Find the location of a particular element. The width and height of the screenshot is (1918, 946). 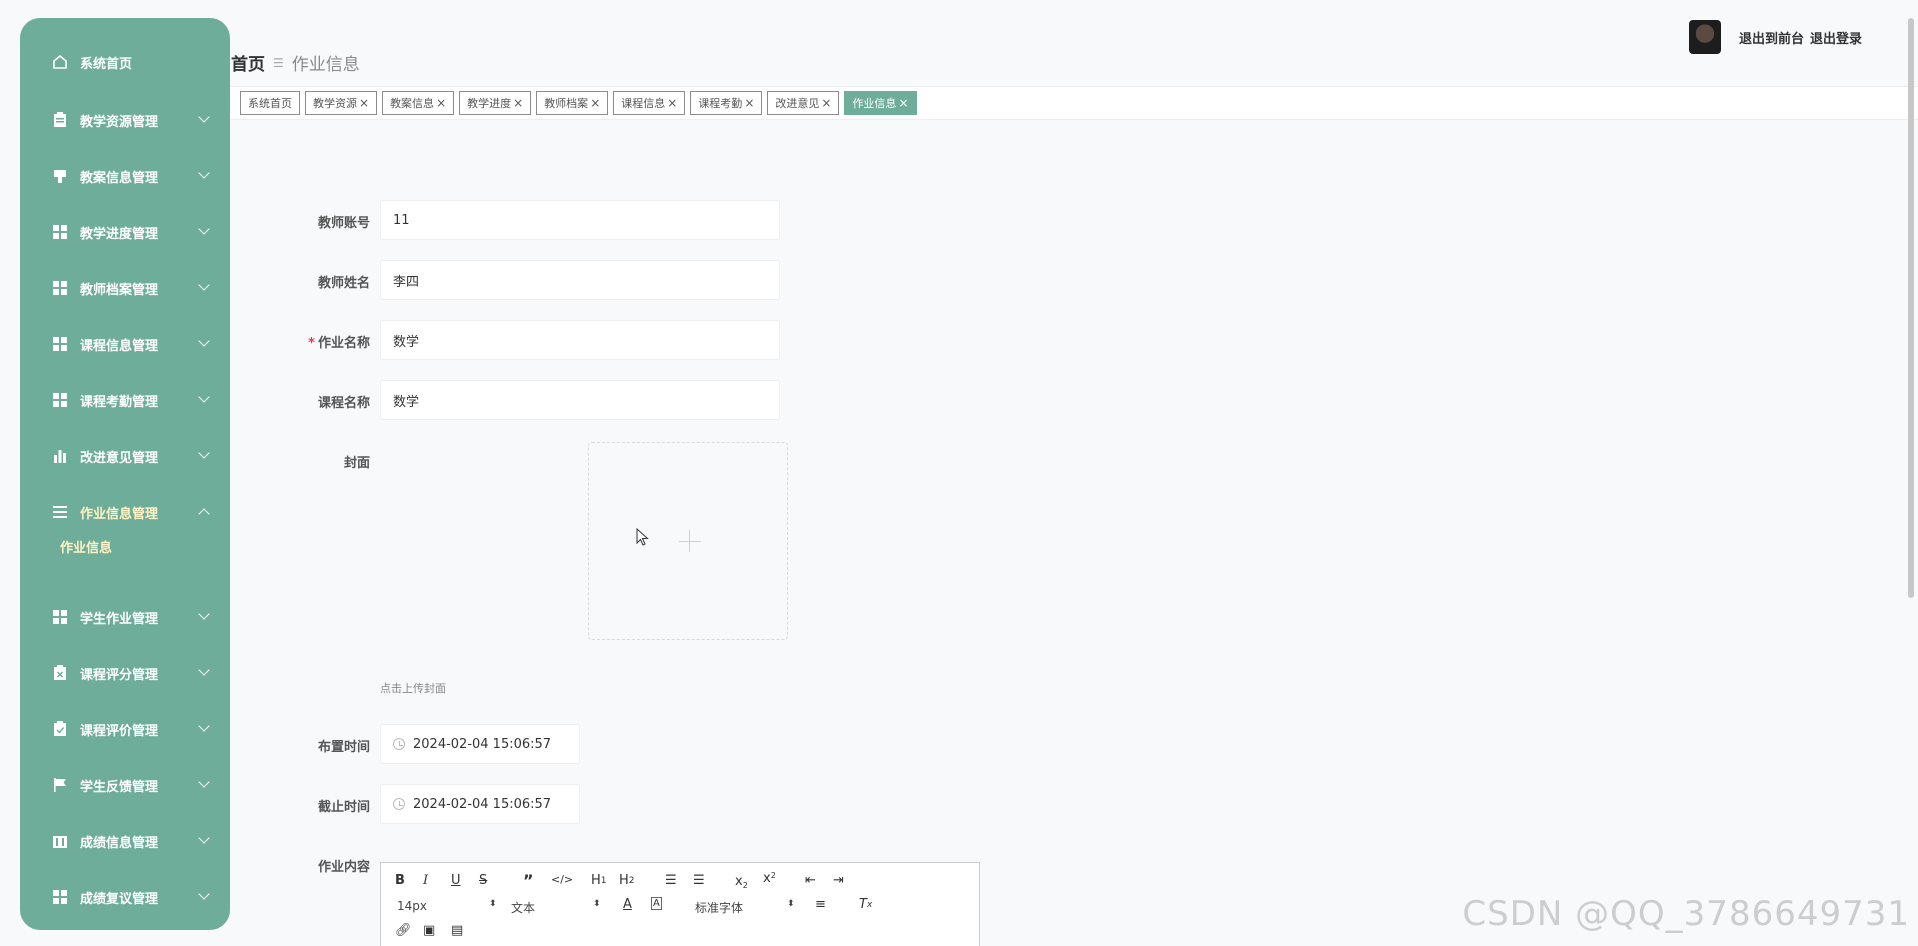

building-icon is located at coordinates (60, 841).